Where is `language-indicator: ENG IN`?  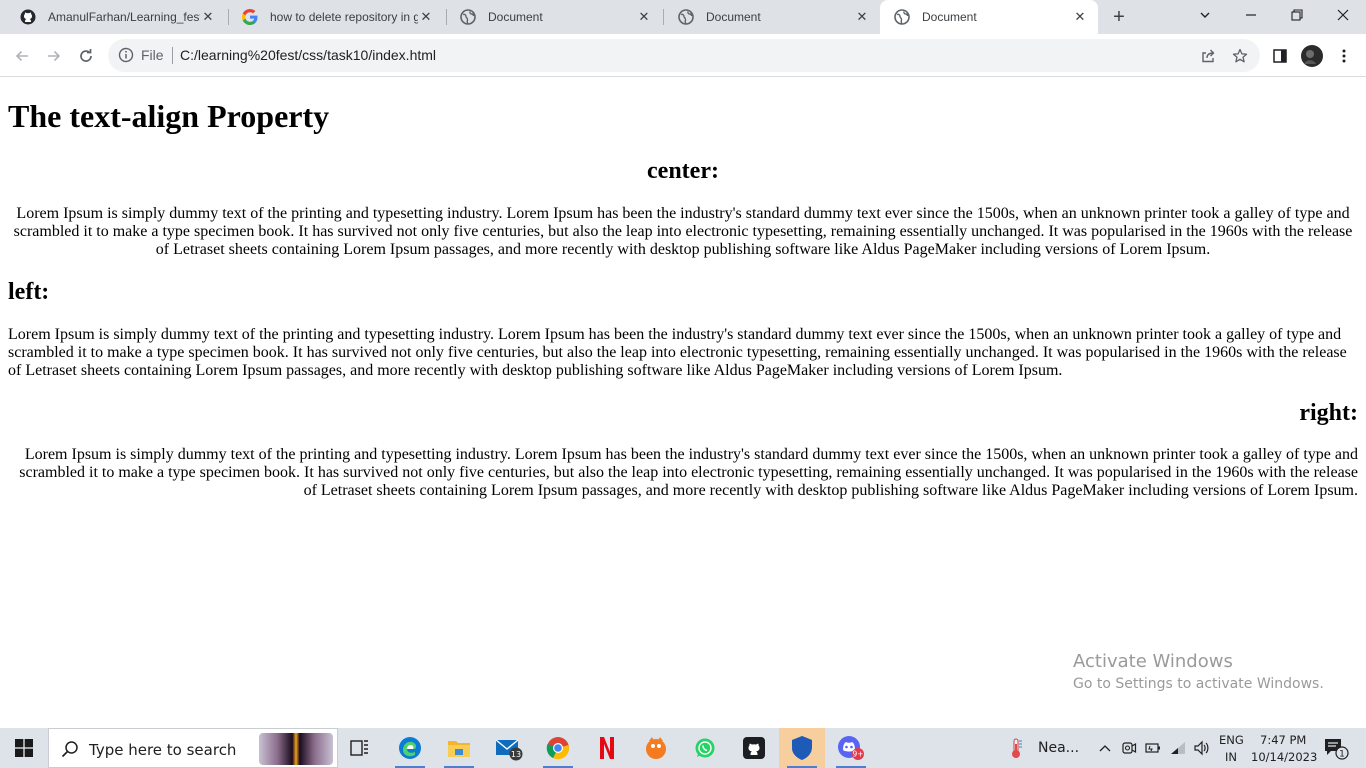 language-indicator: ENG IN is located at coordinates (1231, 748).